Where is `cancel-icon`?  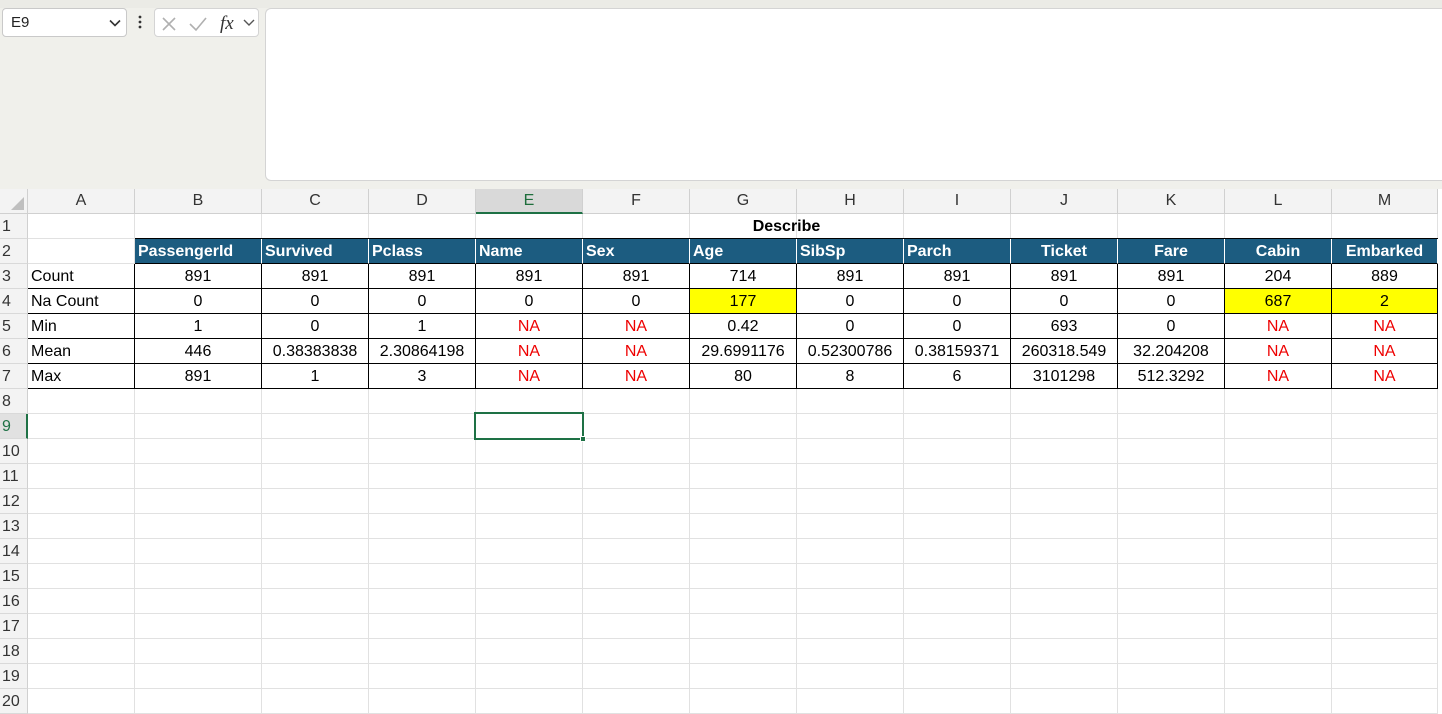
cancel-icon is located at coordinates (169, 24).